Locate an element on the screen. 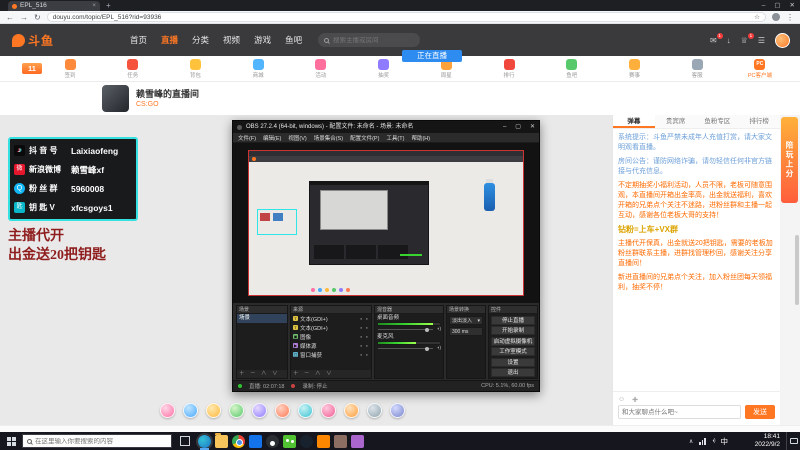  obs-menu-edit: 编辑(E) is located at coordinates (272, 138).